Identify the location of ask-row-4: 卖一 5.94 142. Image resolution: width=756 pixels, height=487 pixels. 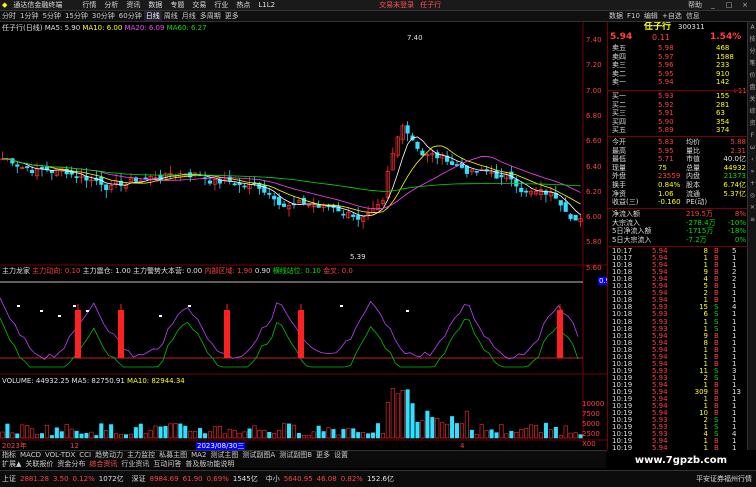
(677, 82).